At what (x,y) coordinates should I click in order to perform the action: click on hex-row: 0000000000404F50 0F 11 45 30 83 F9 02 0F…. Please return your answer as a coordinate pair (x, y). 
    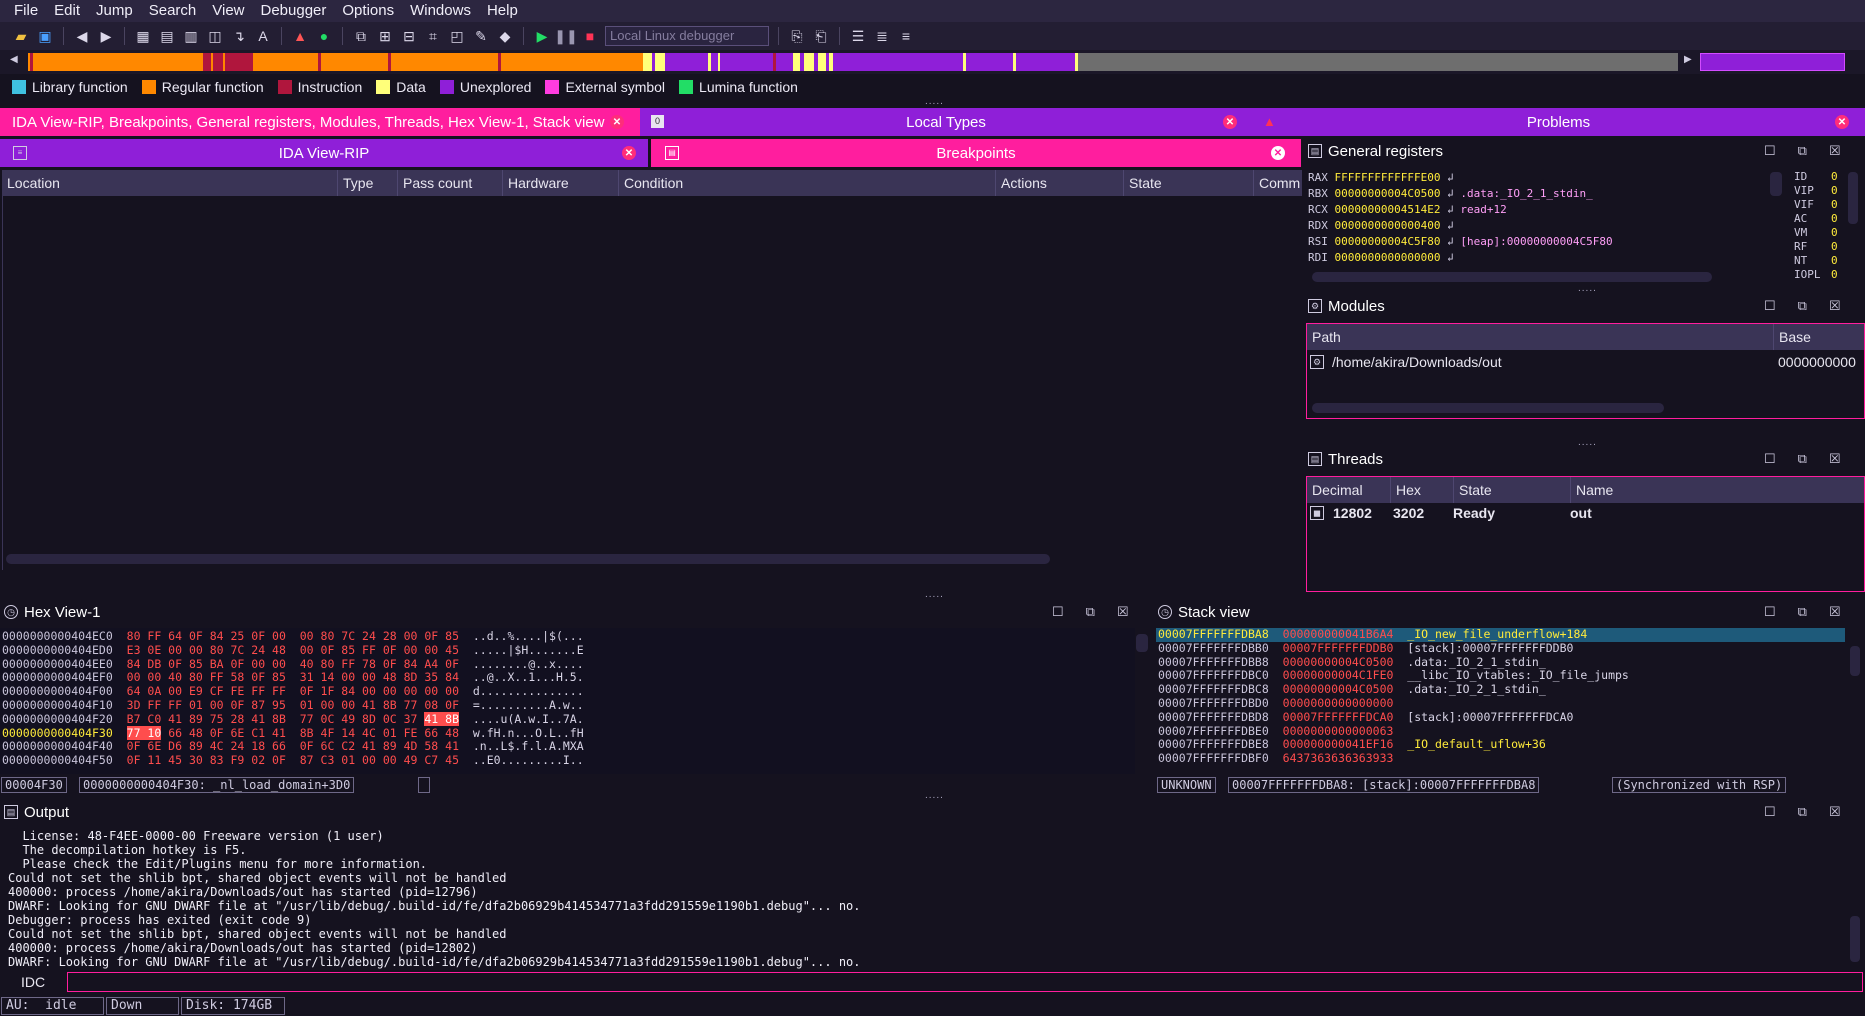
    Looking at the image, I should click on (293, 760).